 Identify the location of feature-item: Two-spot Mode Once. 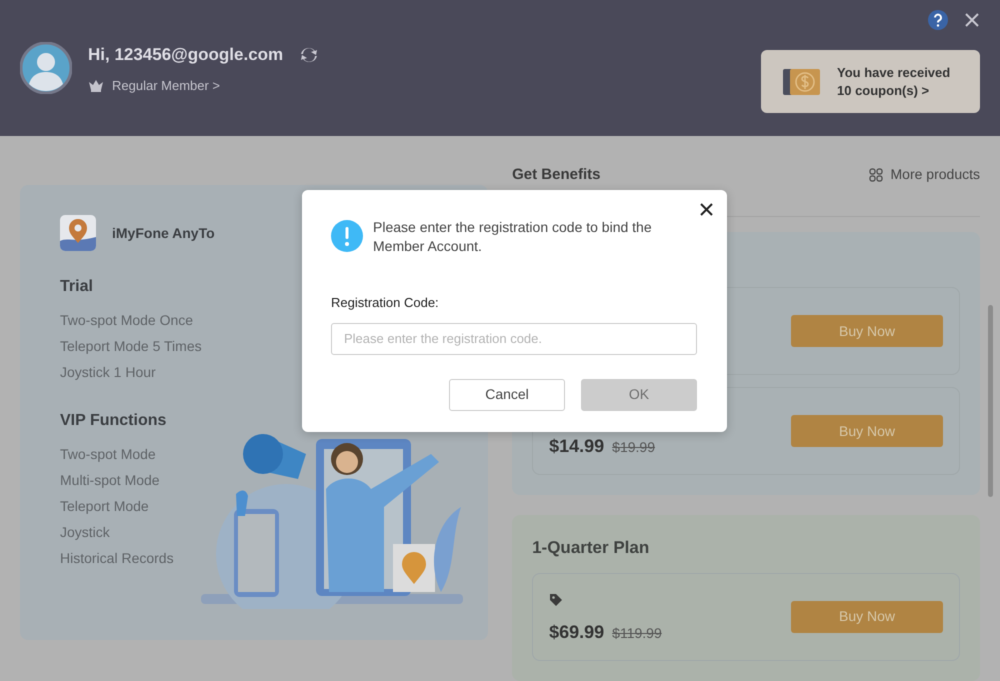
(127, 320).